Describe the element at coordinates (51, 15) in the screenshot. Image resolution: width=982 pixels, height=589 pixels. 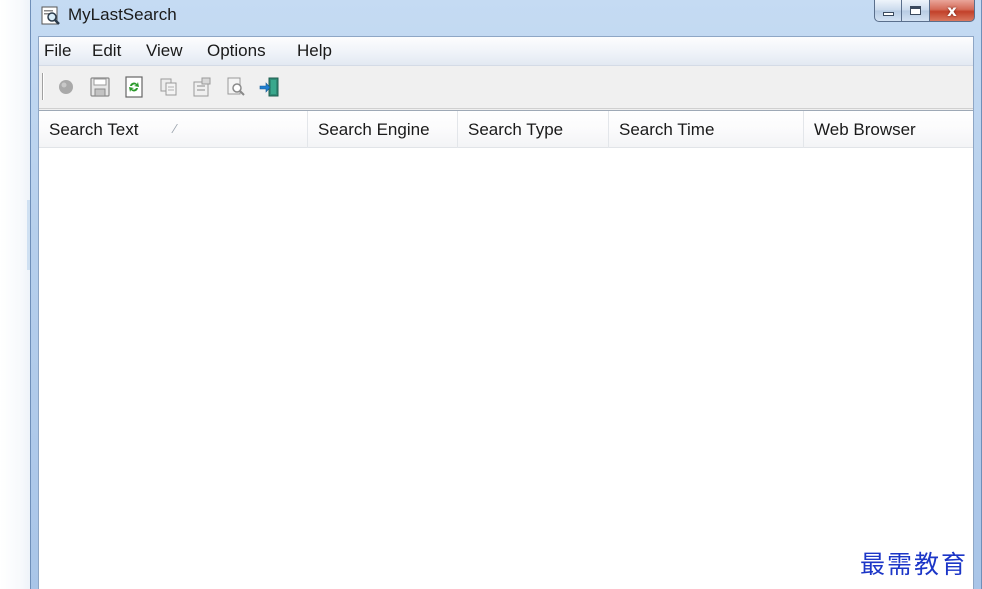
I see `app-icon` at that location.